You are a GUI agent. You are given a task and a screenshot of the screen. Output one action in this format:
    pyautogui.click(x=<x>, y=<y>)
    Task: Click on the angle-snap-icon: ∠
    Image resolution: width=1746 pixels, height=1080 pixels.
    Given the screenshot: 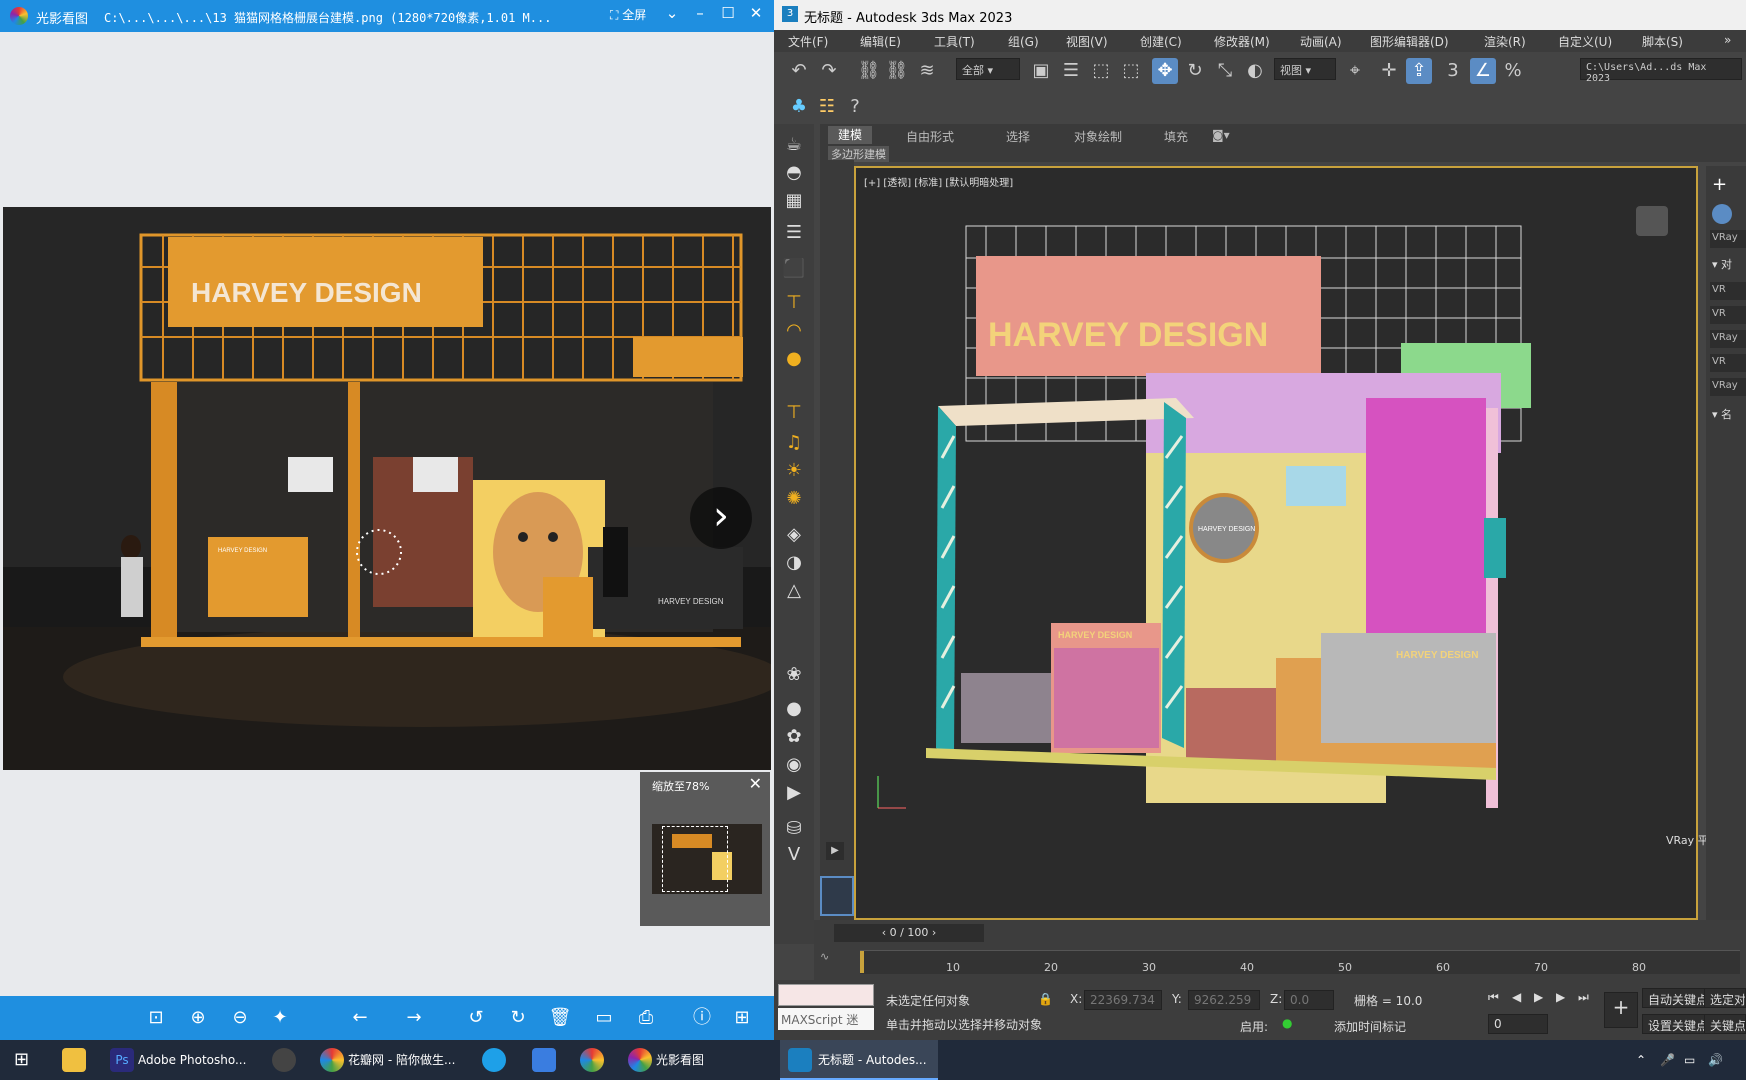 What is the action you would take?
    pyautogui.click(x=1483, y=71)
    